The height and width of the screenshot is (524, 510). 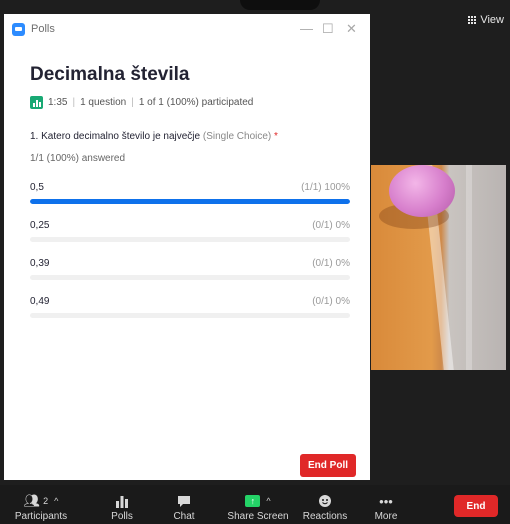 I want to click on poll-results-icon, so click(x=36, y=102).